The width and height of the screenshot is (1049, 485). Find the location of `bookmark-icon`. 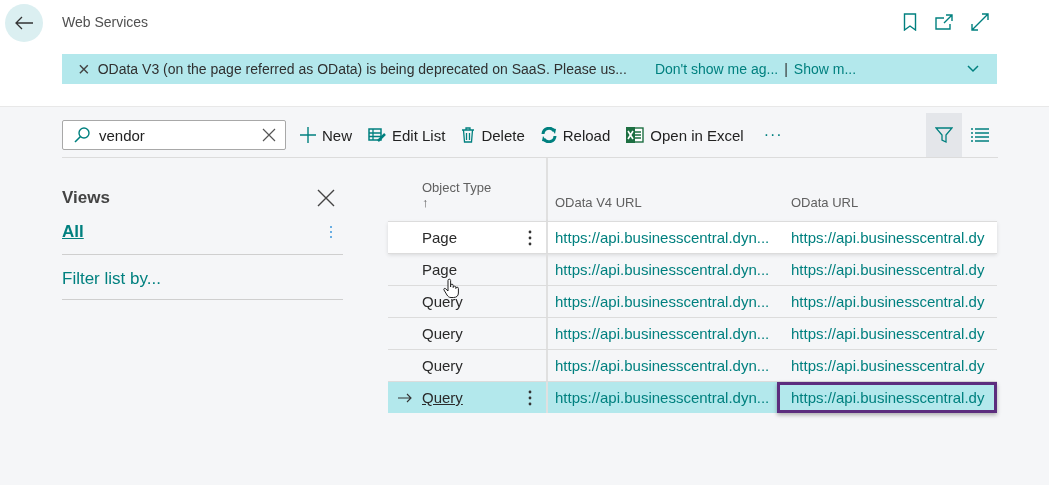

bookmark-icon is located at coordinates (910, 22).